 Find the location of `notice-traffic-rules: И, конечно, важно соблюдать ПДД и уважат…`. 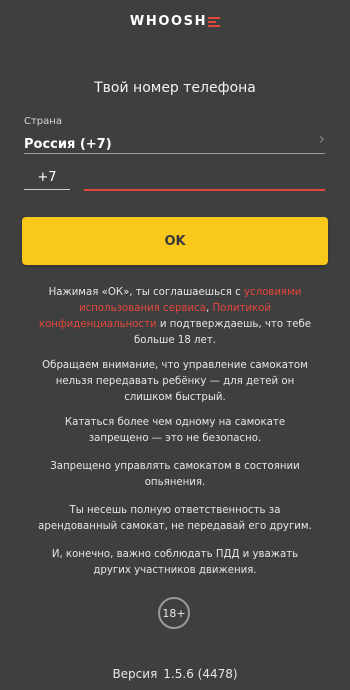

notice-traffic-rules: И, конечно, важно соблюдать ПДД и уважат… is located at coordinates (175, 562).